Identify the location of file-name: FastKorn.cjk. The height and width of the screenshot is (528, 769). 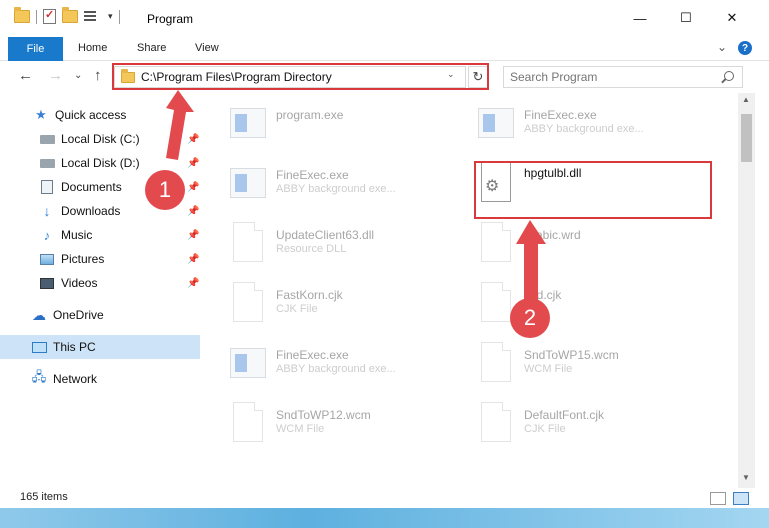
(309, 295).